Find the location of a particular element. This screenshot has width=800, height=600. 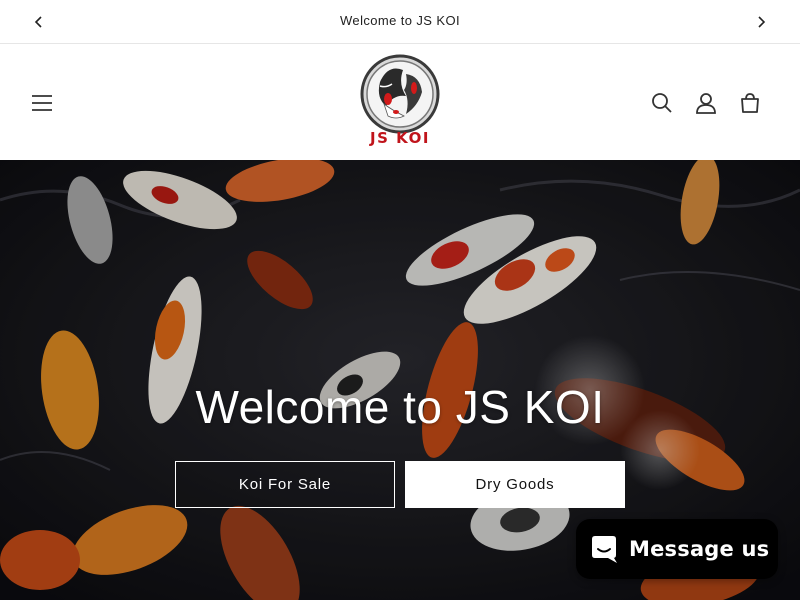

announcement-next-button is located at coordinates (761, 22).